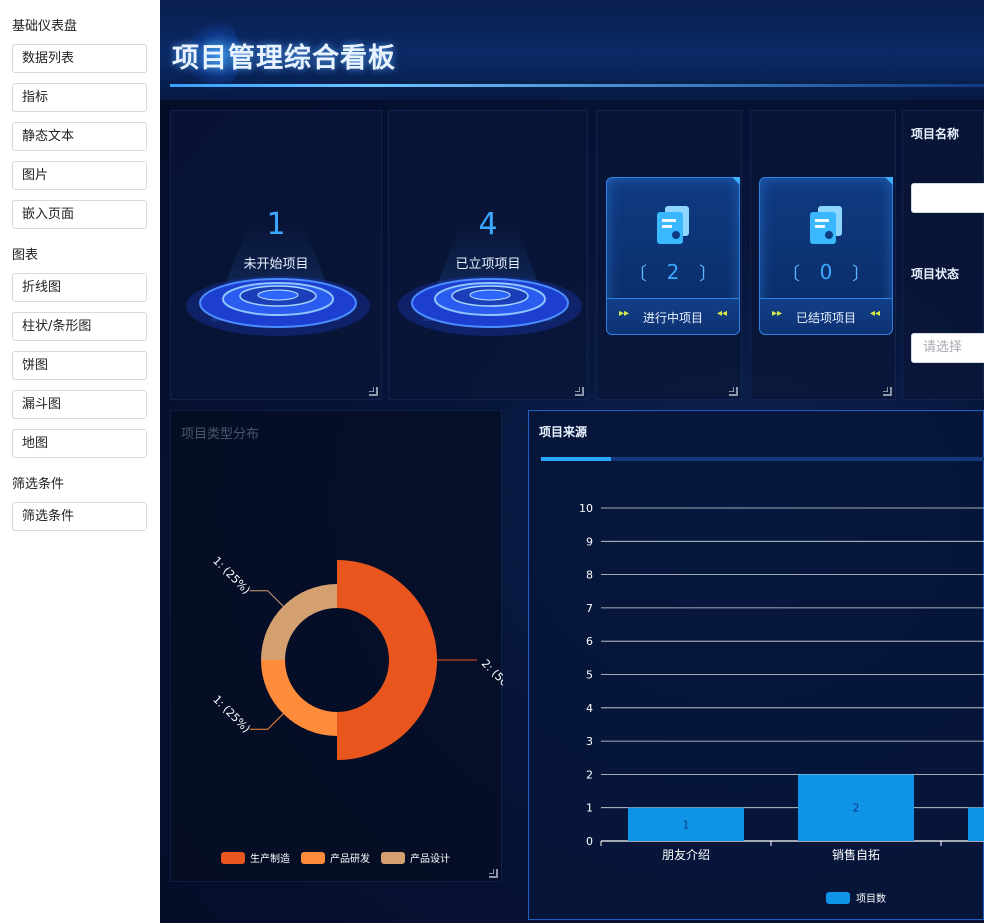 This screenshot has height=923, width=984. I want to click on stat-value: 4, so click(488, 224).